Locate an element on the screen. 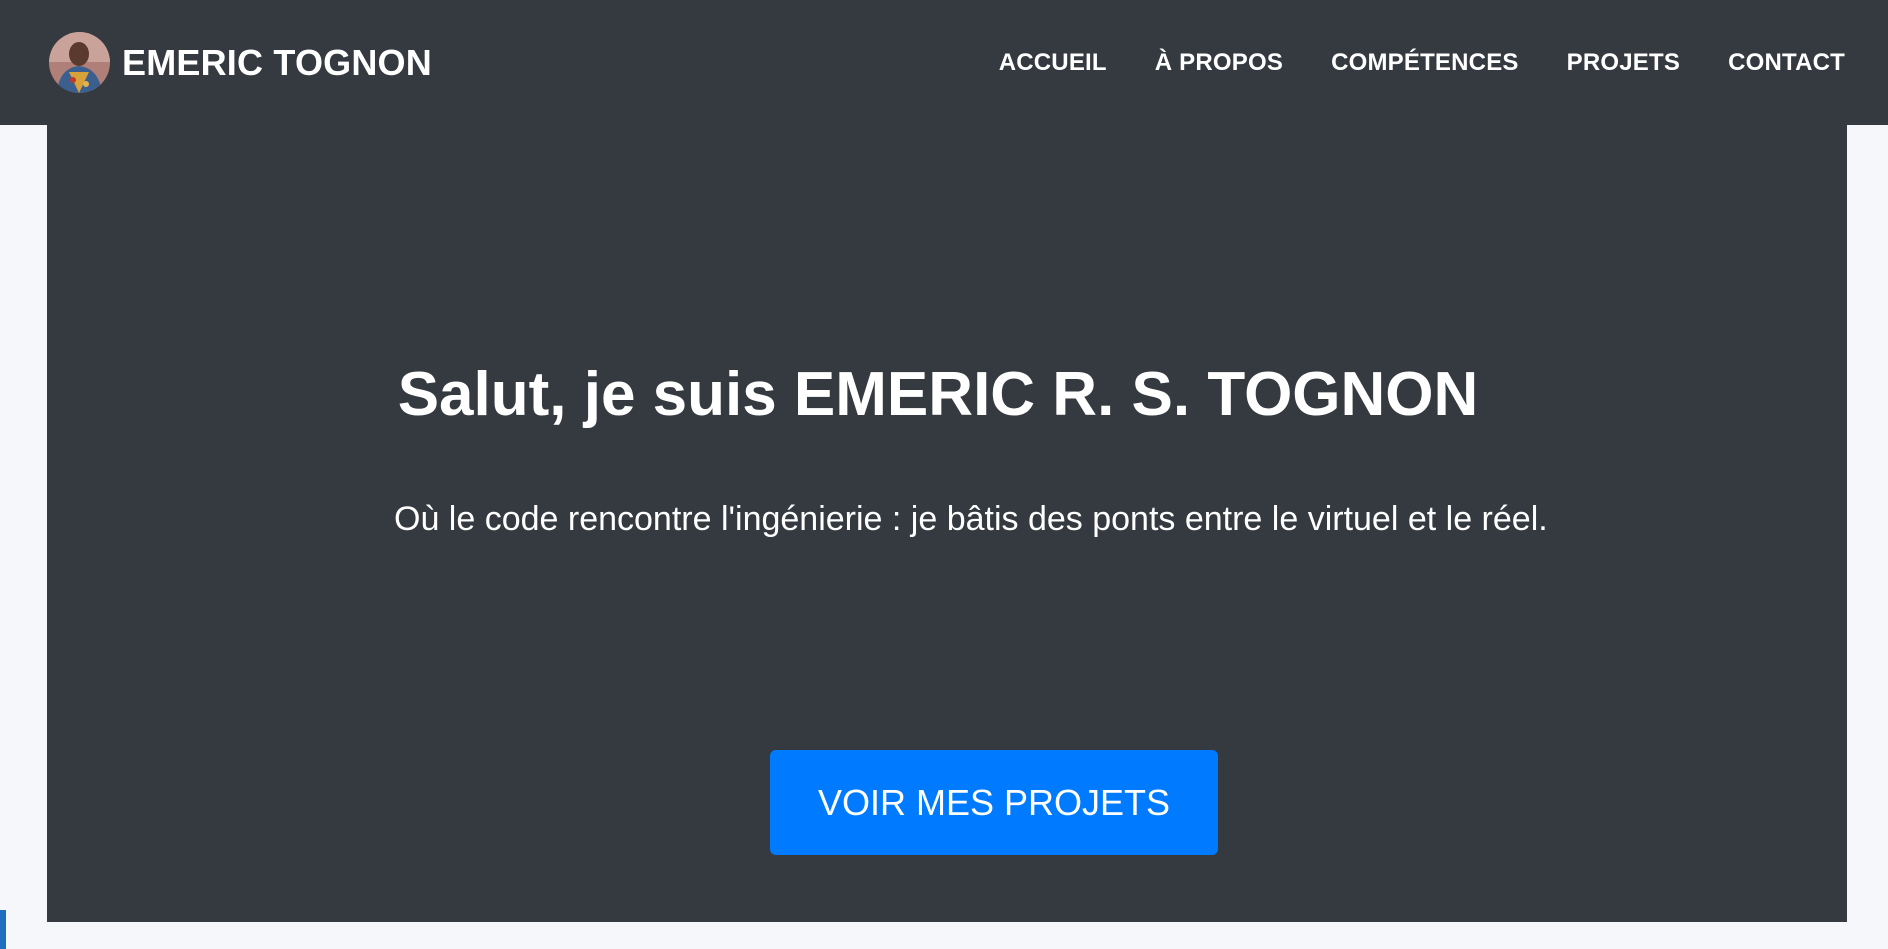 The width and height of the screenshot is (1888, 949). hero-title: Salut, je suis EMERIC R. S. TOGNON is located at coordinates (938, 394).